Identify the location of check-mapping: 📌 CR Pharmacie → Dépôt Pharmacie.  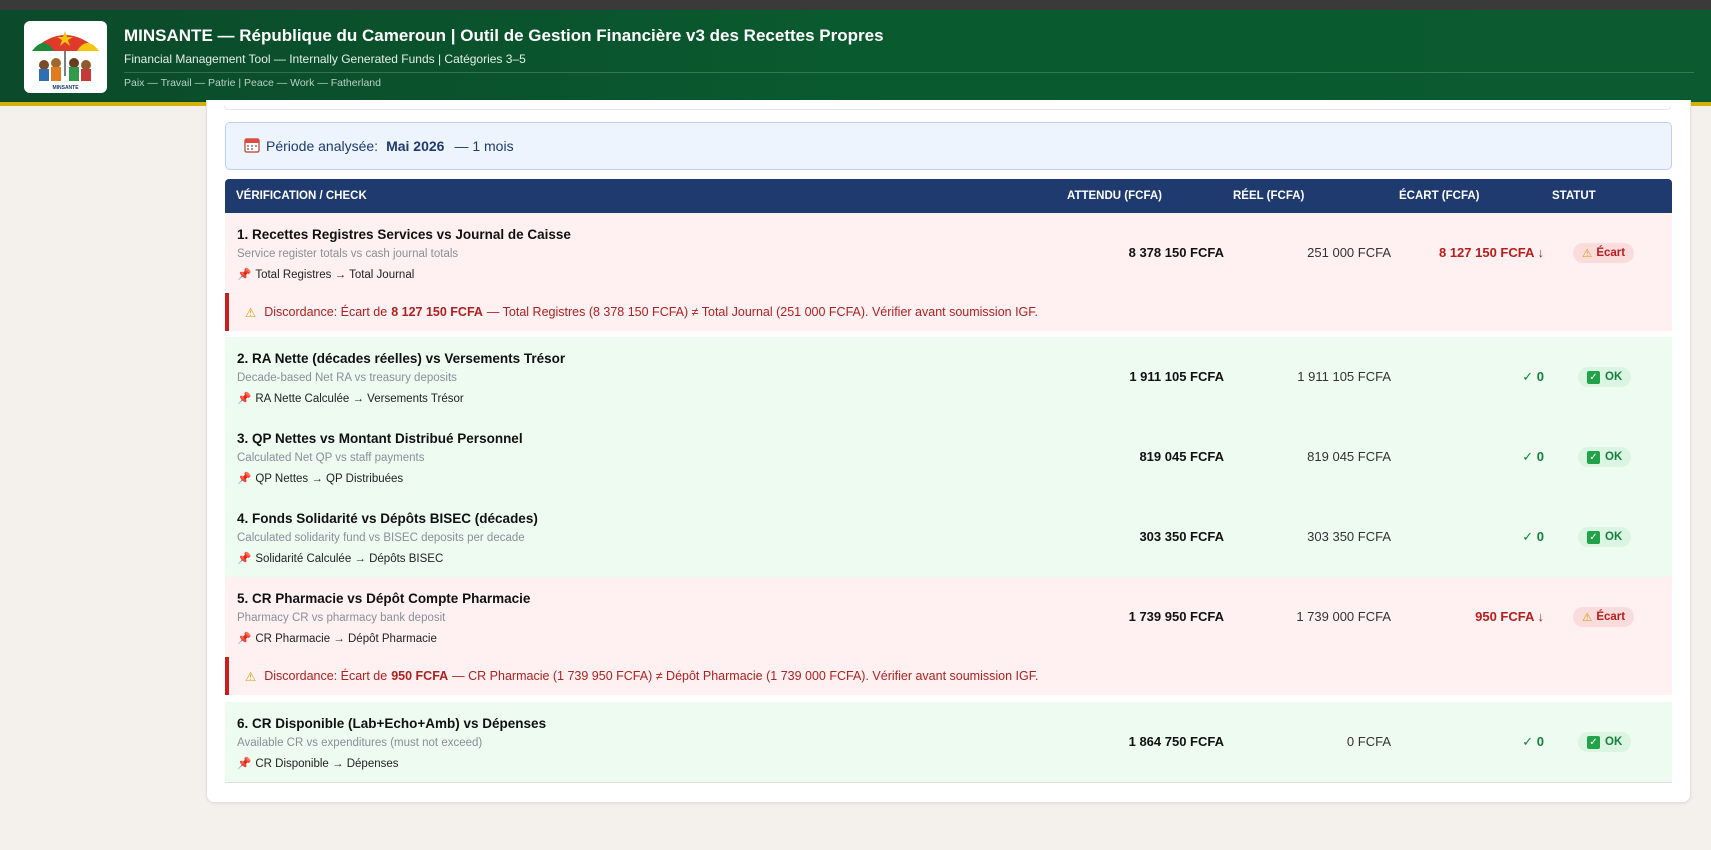
(337, 638).